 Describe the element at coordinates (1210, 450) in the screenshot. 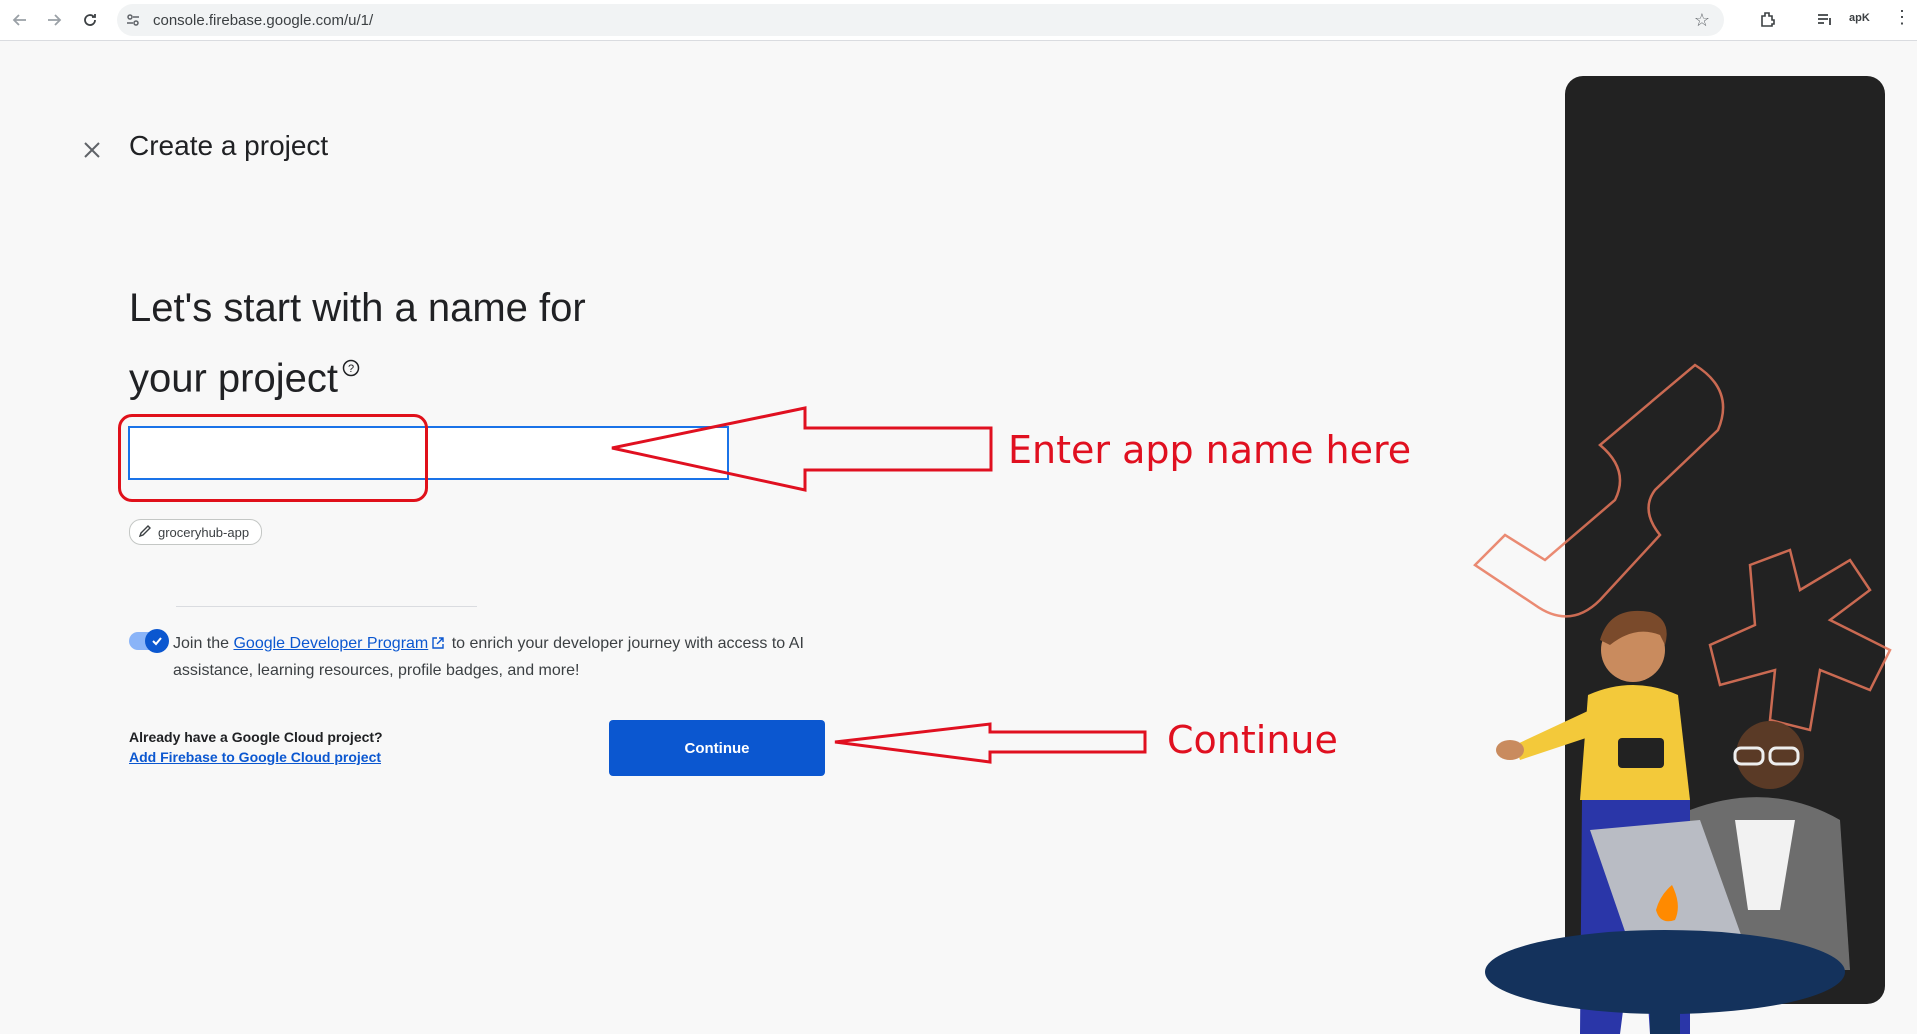

I see `annotation-name-hint: Enter app name here` at that location.